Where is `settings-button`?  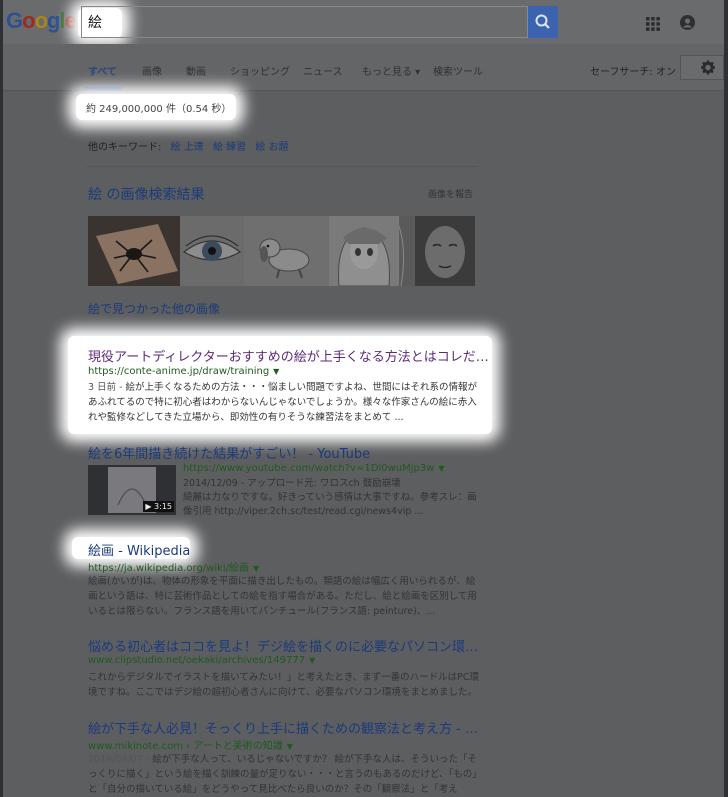 settings-button is located at coordinates (702, 67).